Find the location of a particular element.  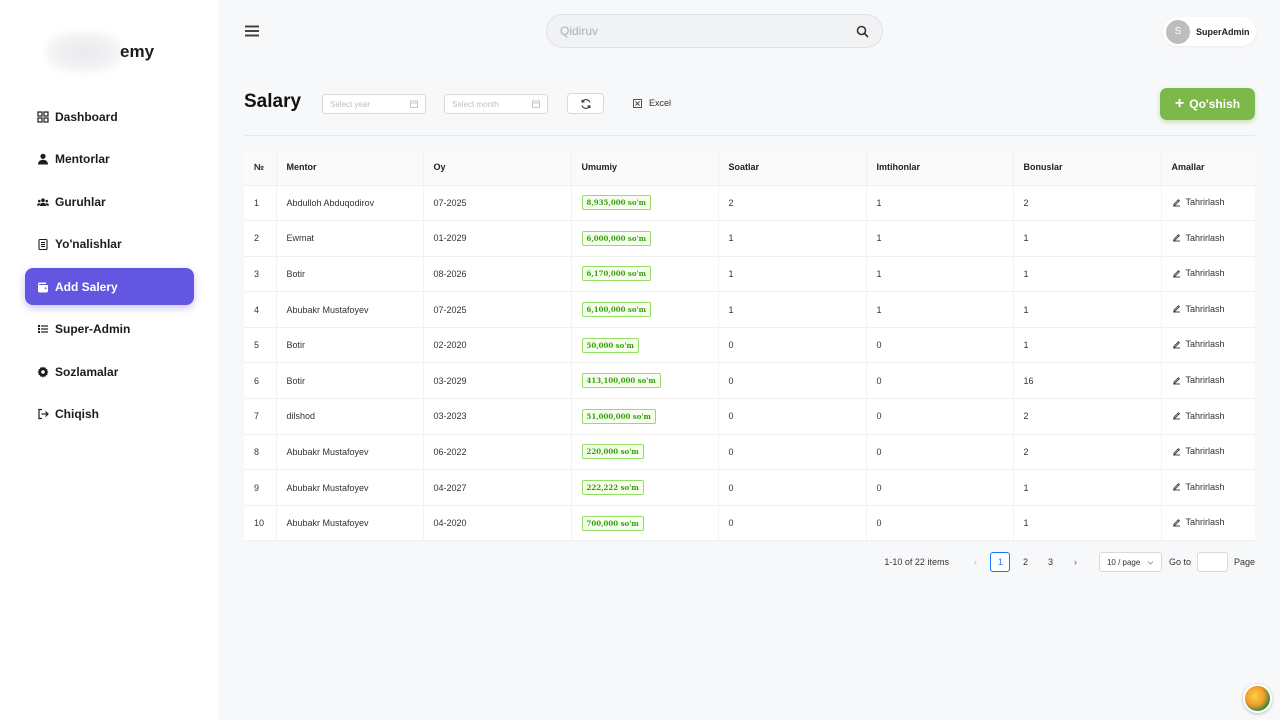

sidebar-item-add-salery: Add Salery is located at coordinates (109, 286).